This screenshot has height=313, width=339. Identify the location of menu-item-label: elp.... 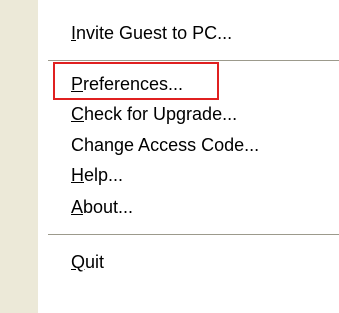
(104, 175).